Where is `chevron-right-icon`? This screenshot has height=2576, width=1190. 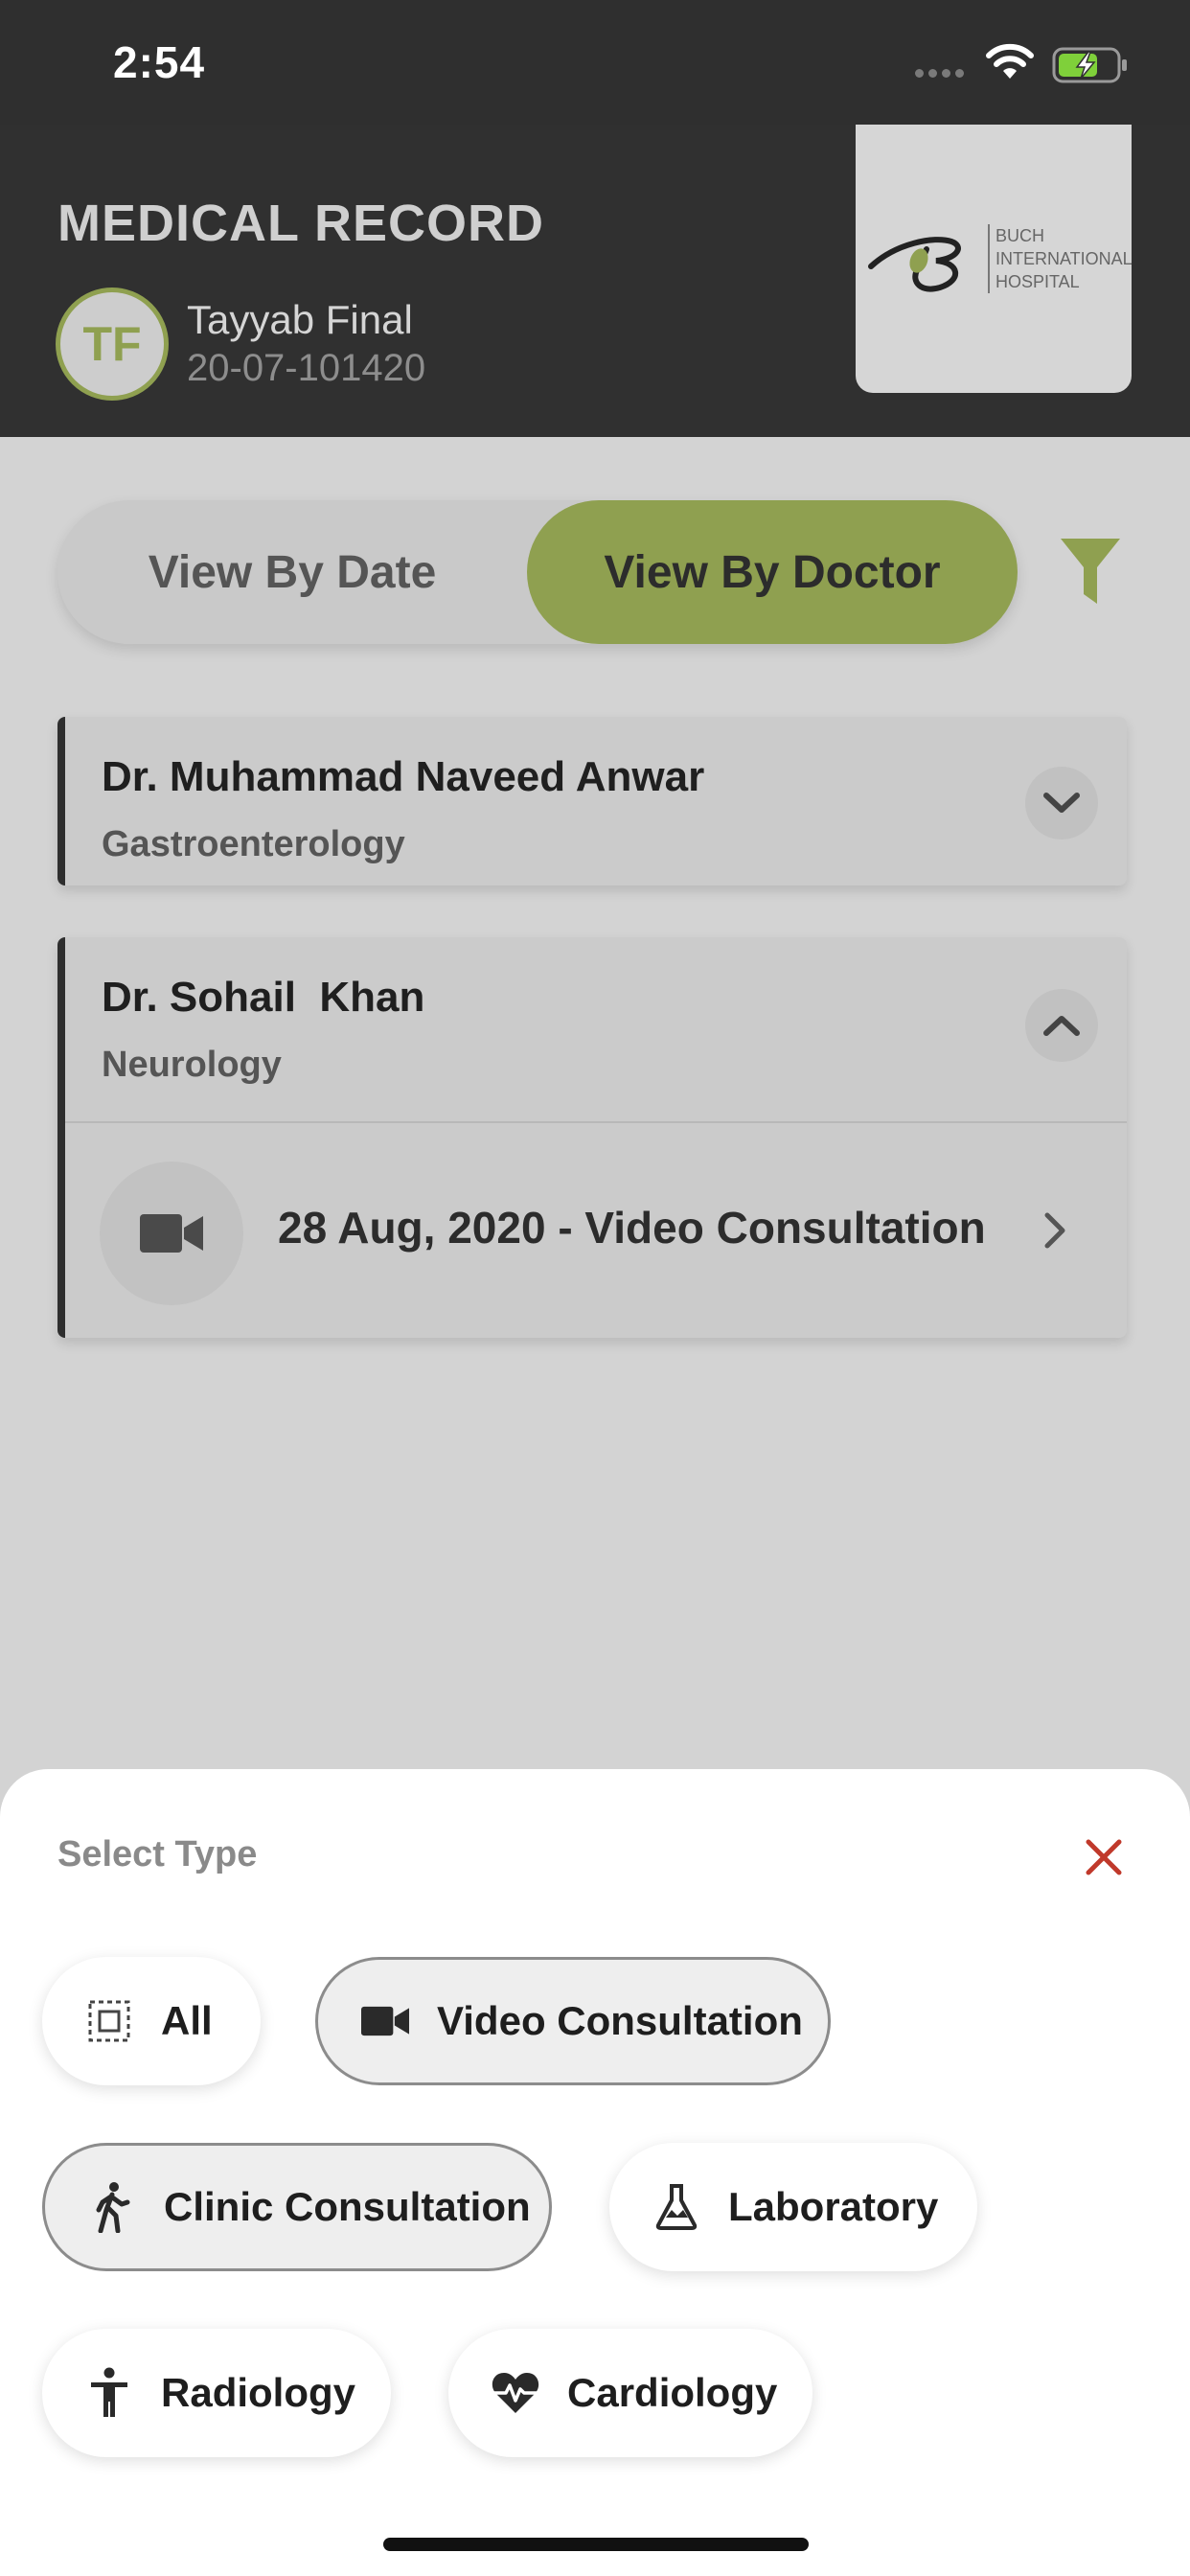
chevron-right-icon is located at coordinates (1054, 1230).